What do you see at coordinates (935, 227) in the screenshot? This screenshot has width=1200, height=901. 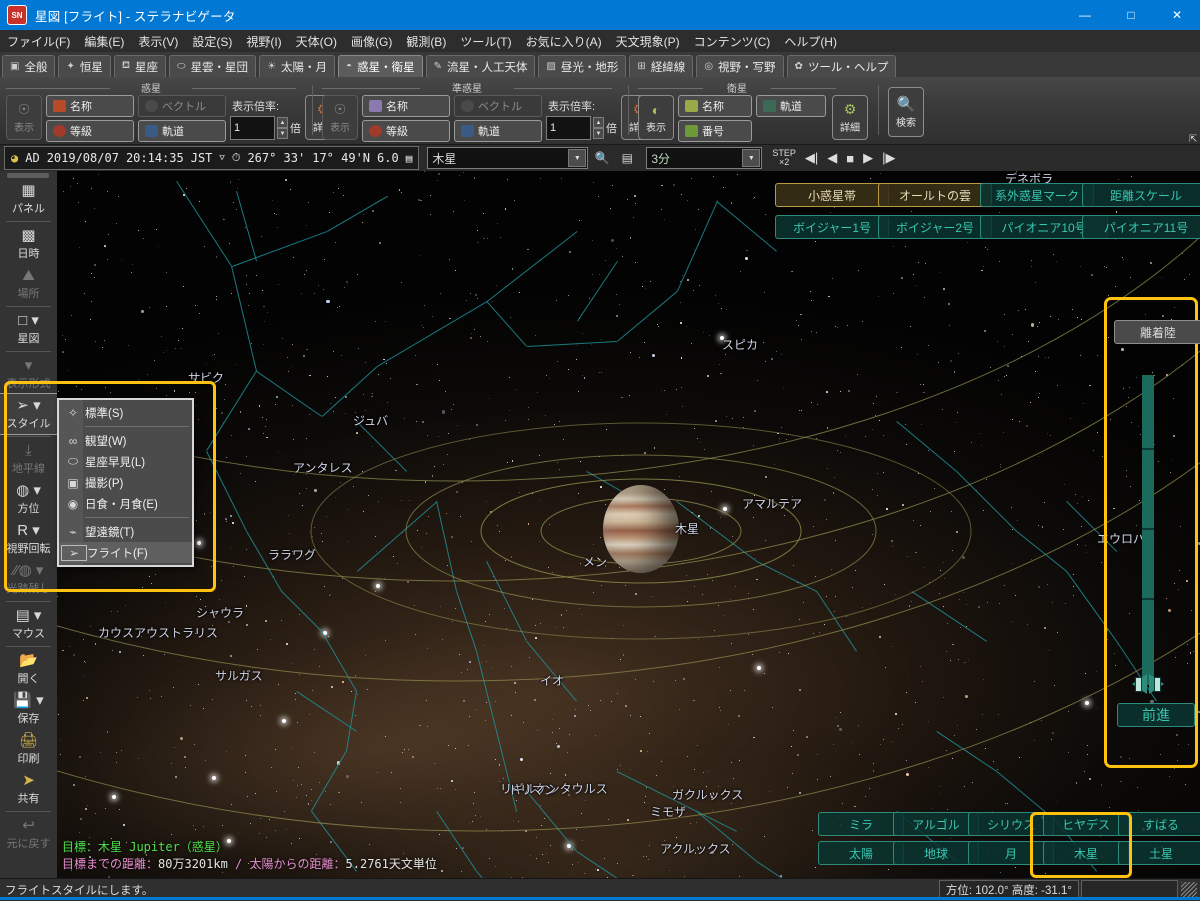 I see `sky-button-probe-1: ボイジャー2号` at bounding box center [935, 227].